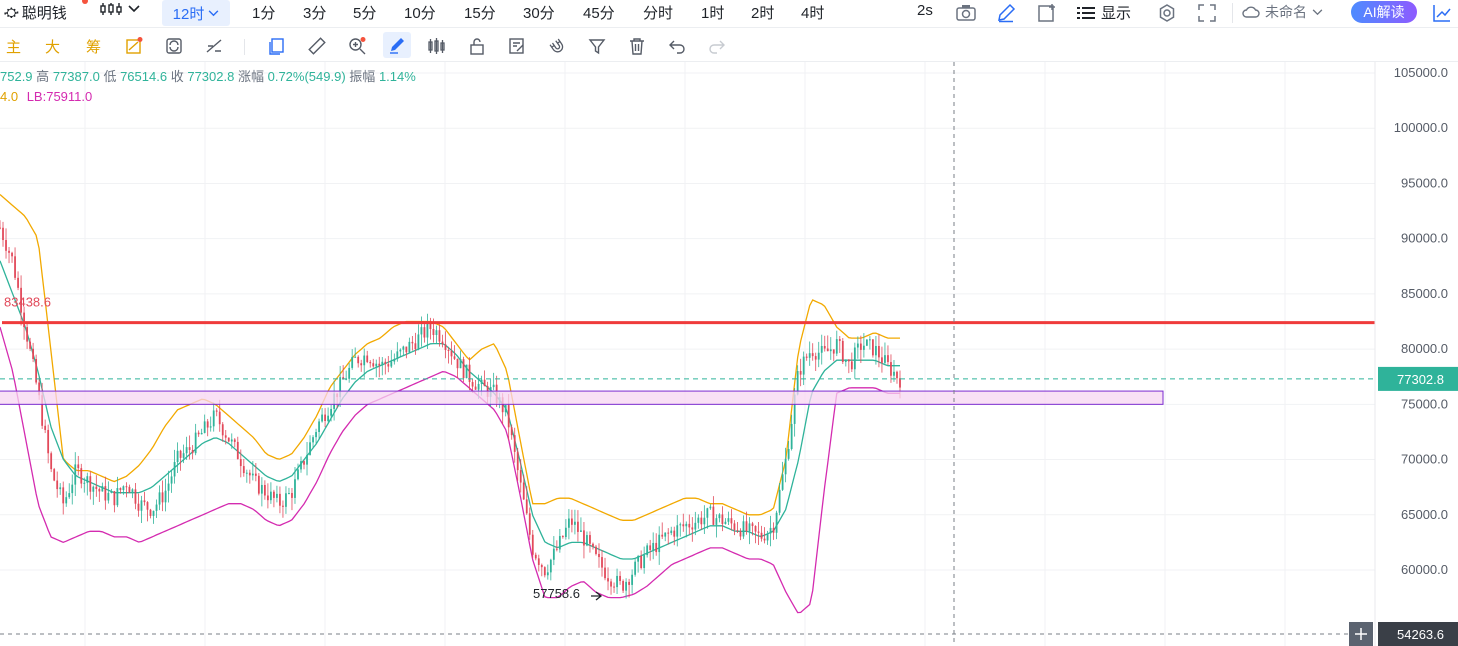 The height and width of the screenshot is (646, 1458). Describe the element at coordinates (1424, 459) in the screenshot. I see `y-tick-label: 70000.0` at that location.